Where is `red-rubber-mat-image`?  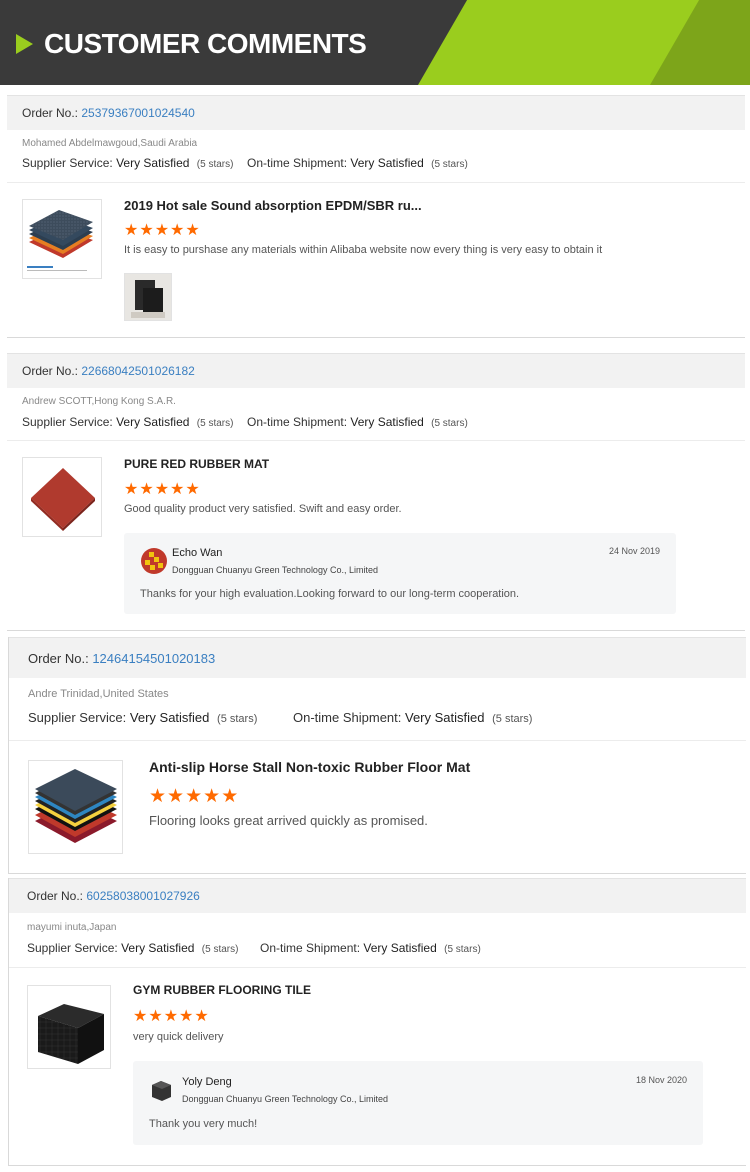 red-rubber-mat-image is located at coordinates (62, 497).